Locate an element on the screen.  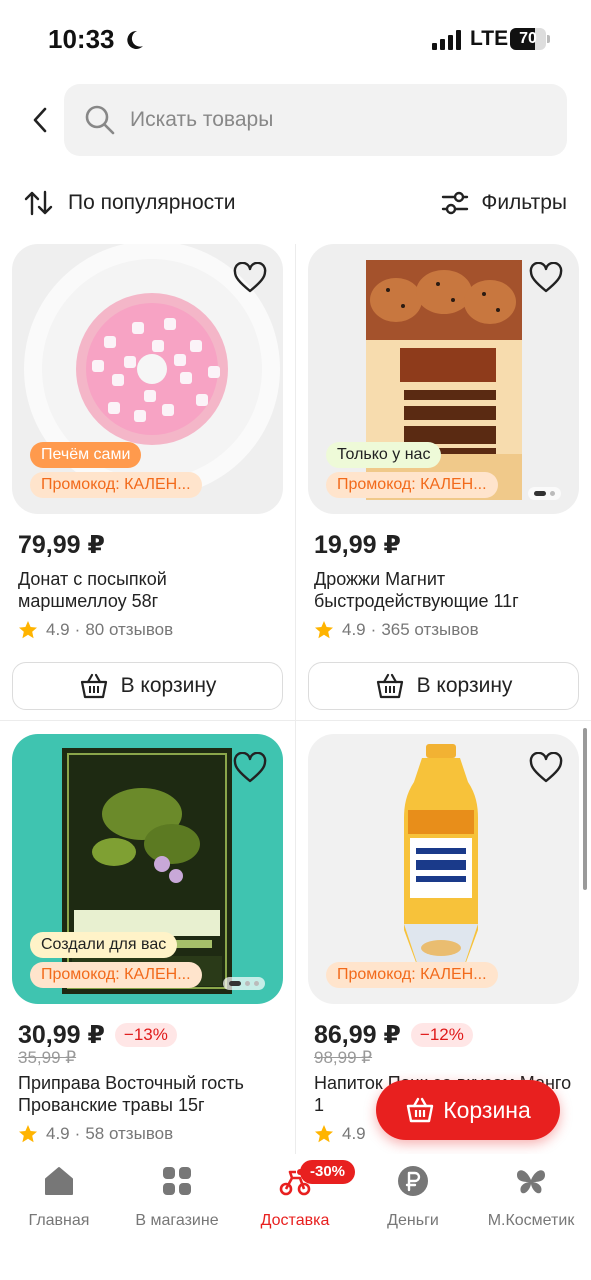
ruble-icon is located at coordinates (413, 1181).